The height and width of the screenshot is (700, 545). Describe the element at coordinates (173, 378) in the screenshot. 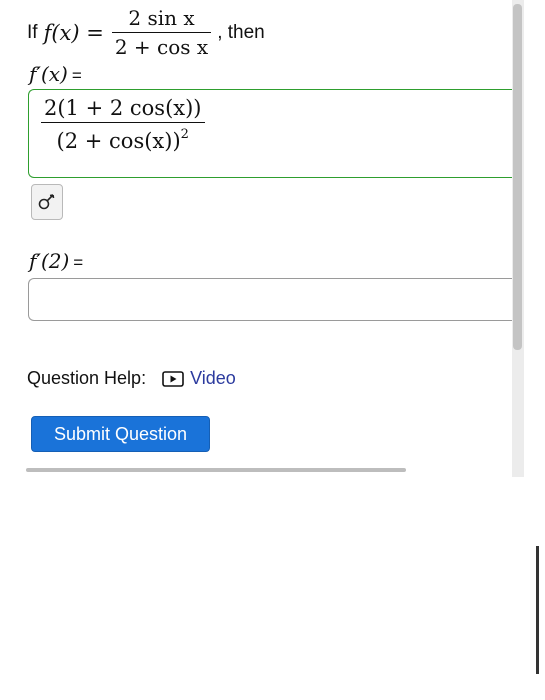

I see `play-icon` at that location.